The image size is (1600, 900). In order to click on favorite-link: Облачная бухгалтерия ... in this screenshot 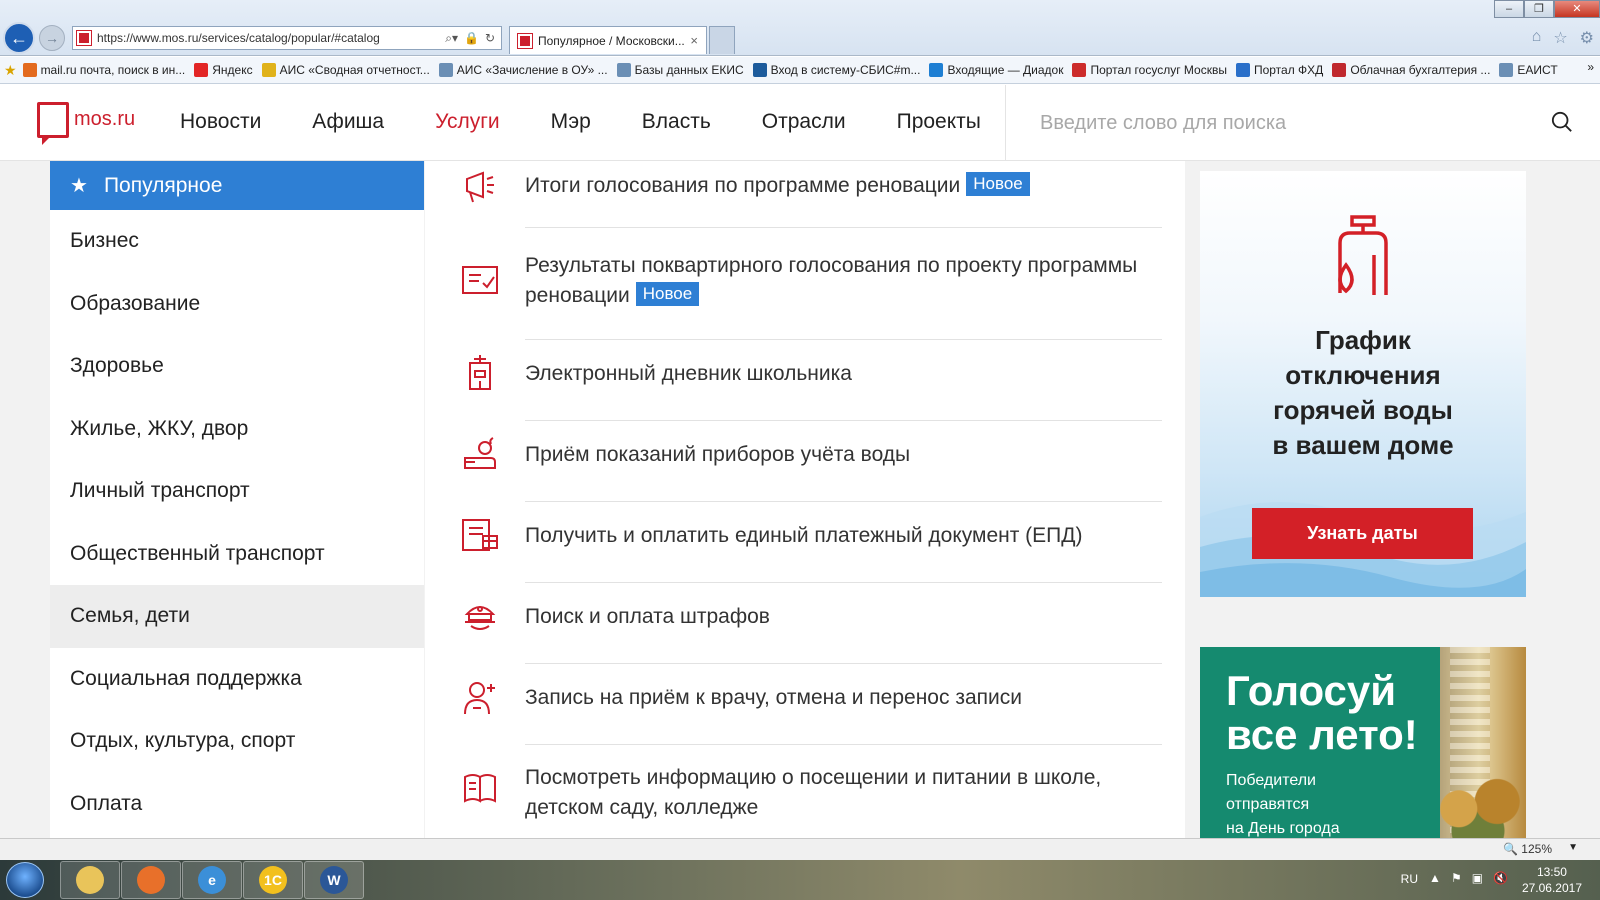, I will do `click(1411, 70)`.